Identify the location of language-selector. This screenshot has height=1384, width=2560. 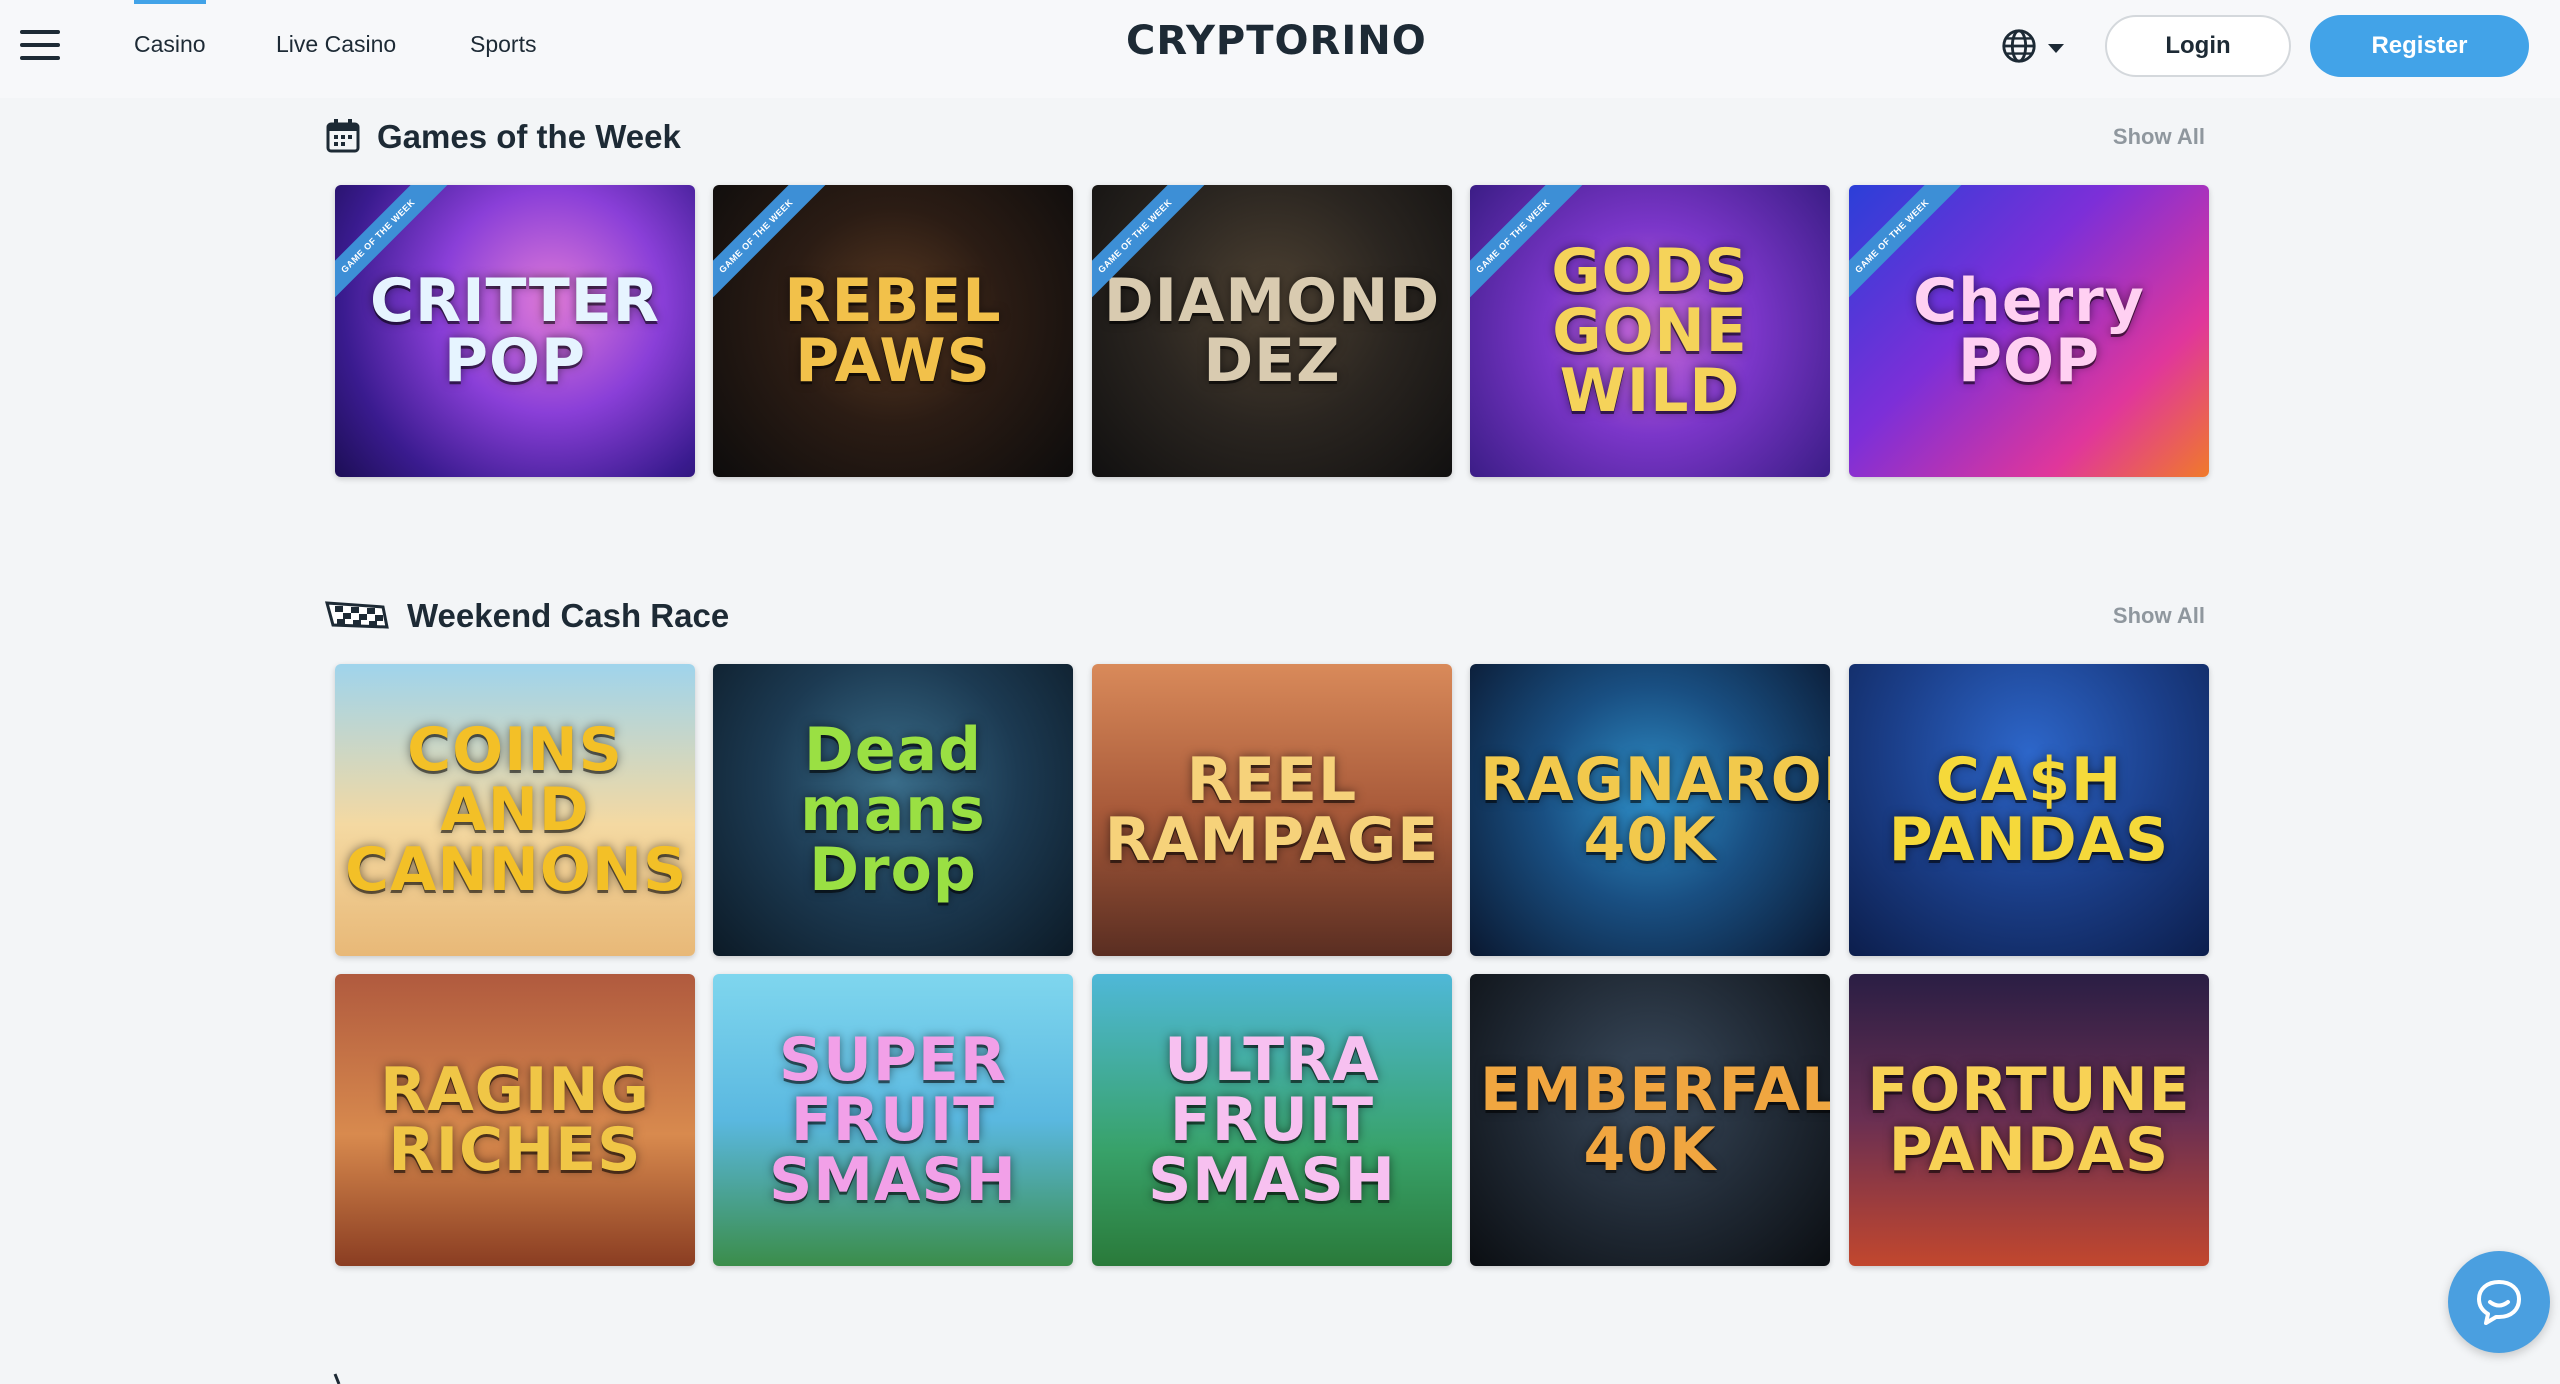
(2036, 46).